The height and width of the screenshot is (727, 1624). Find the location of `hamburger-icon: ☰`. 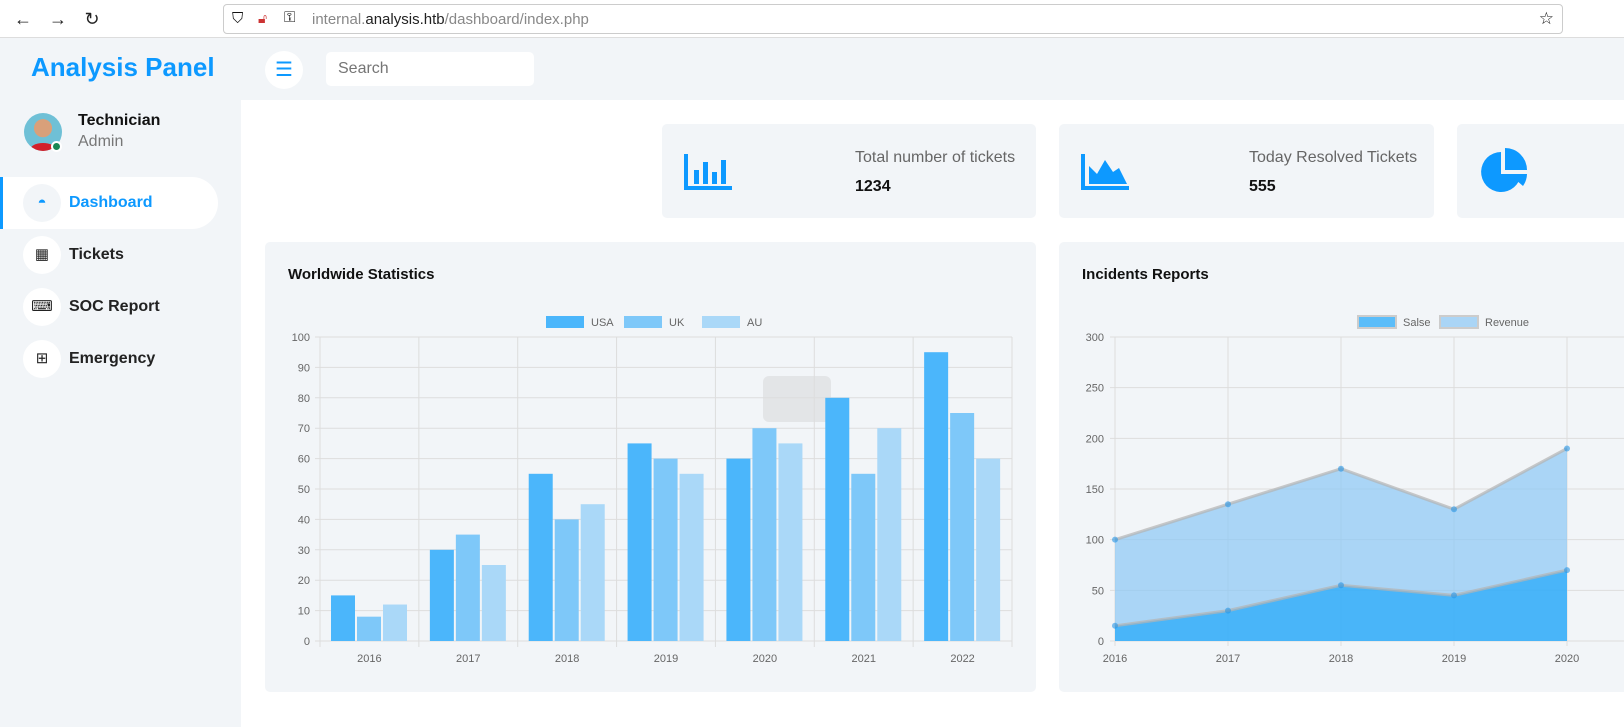

hamburger-icon: ☰ is located at coordinates (284, 70).